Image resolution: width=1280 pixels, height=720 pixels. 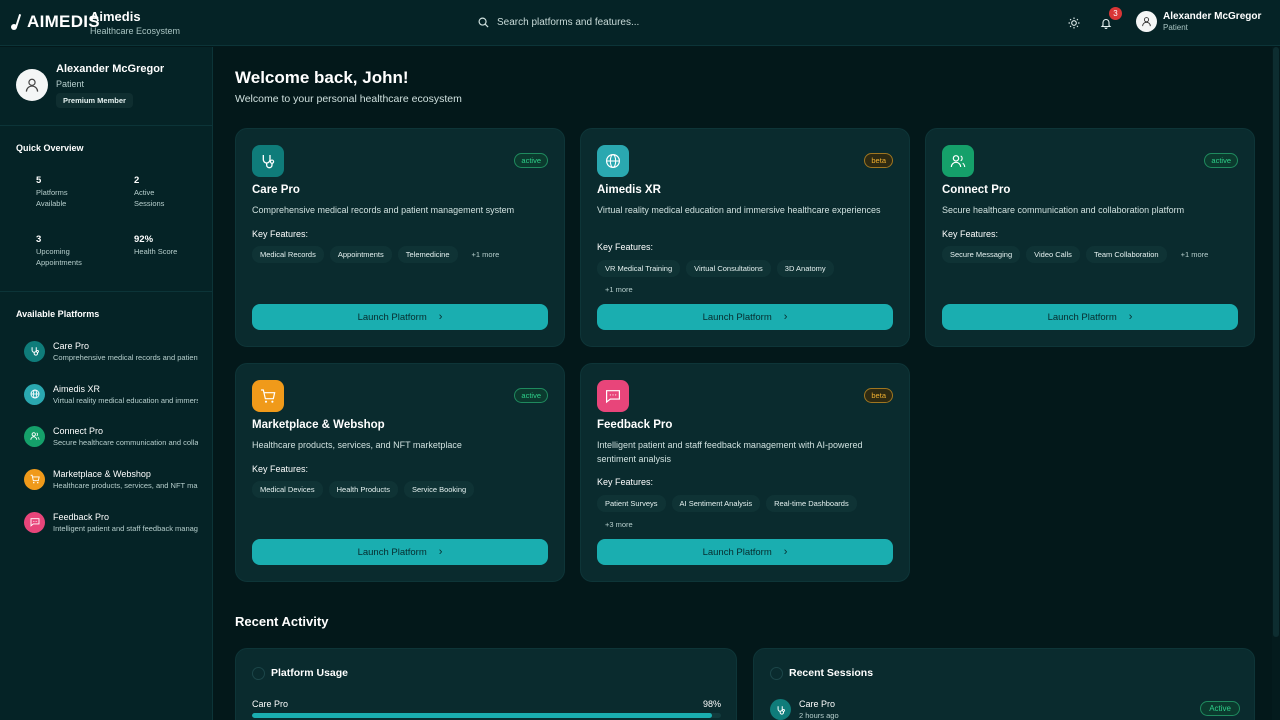 I want to click on user-menu: Alexander McGregor Patient, so click(x=1198, y=21).